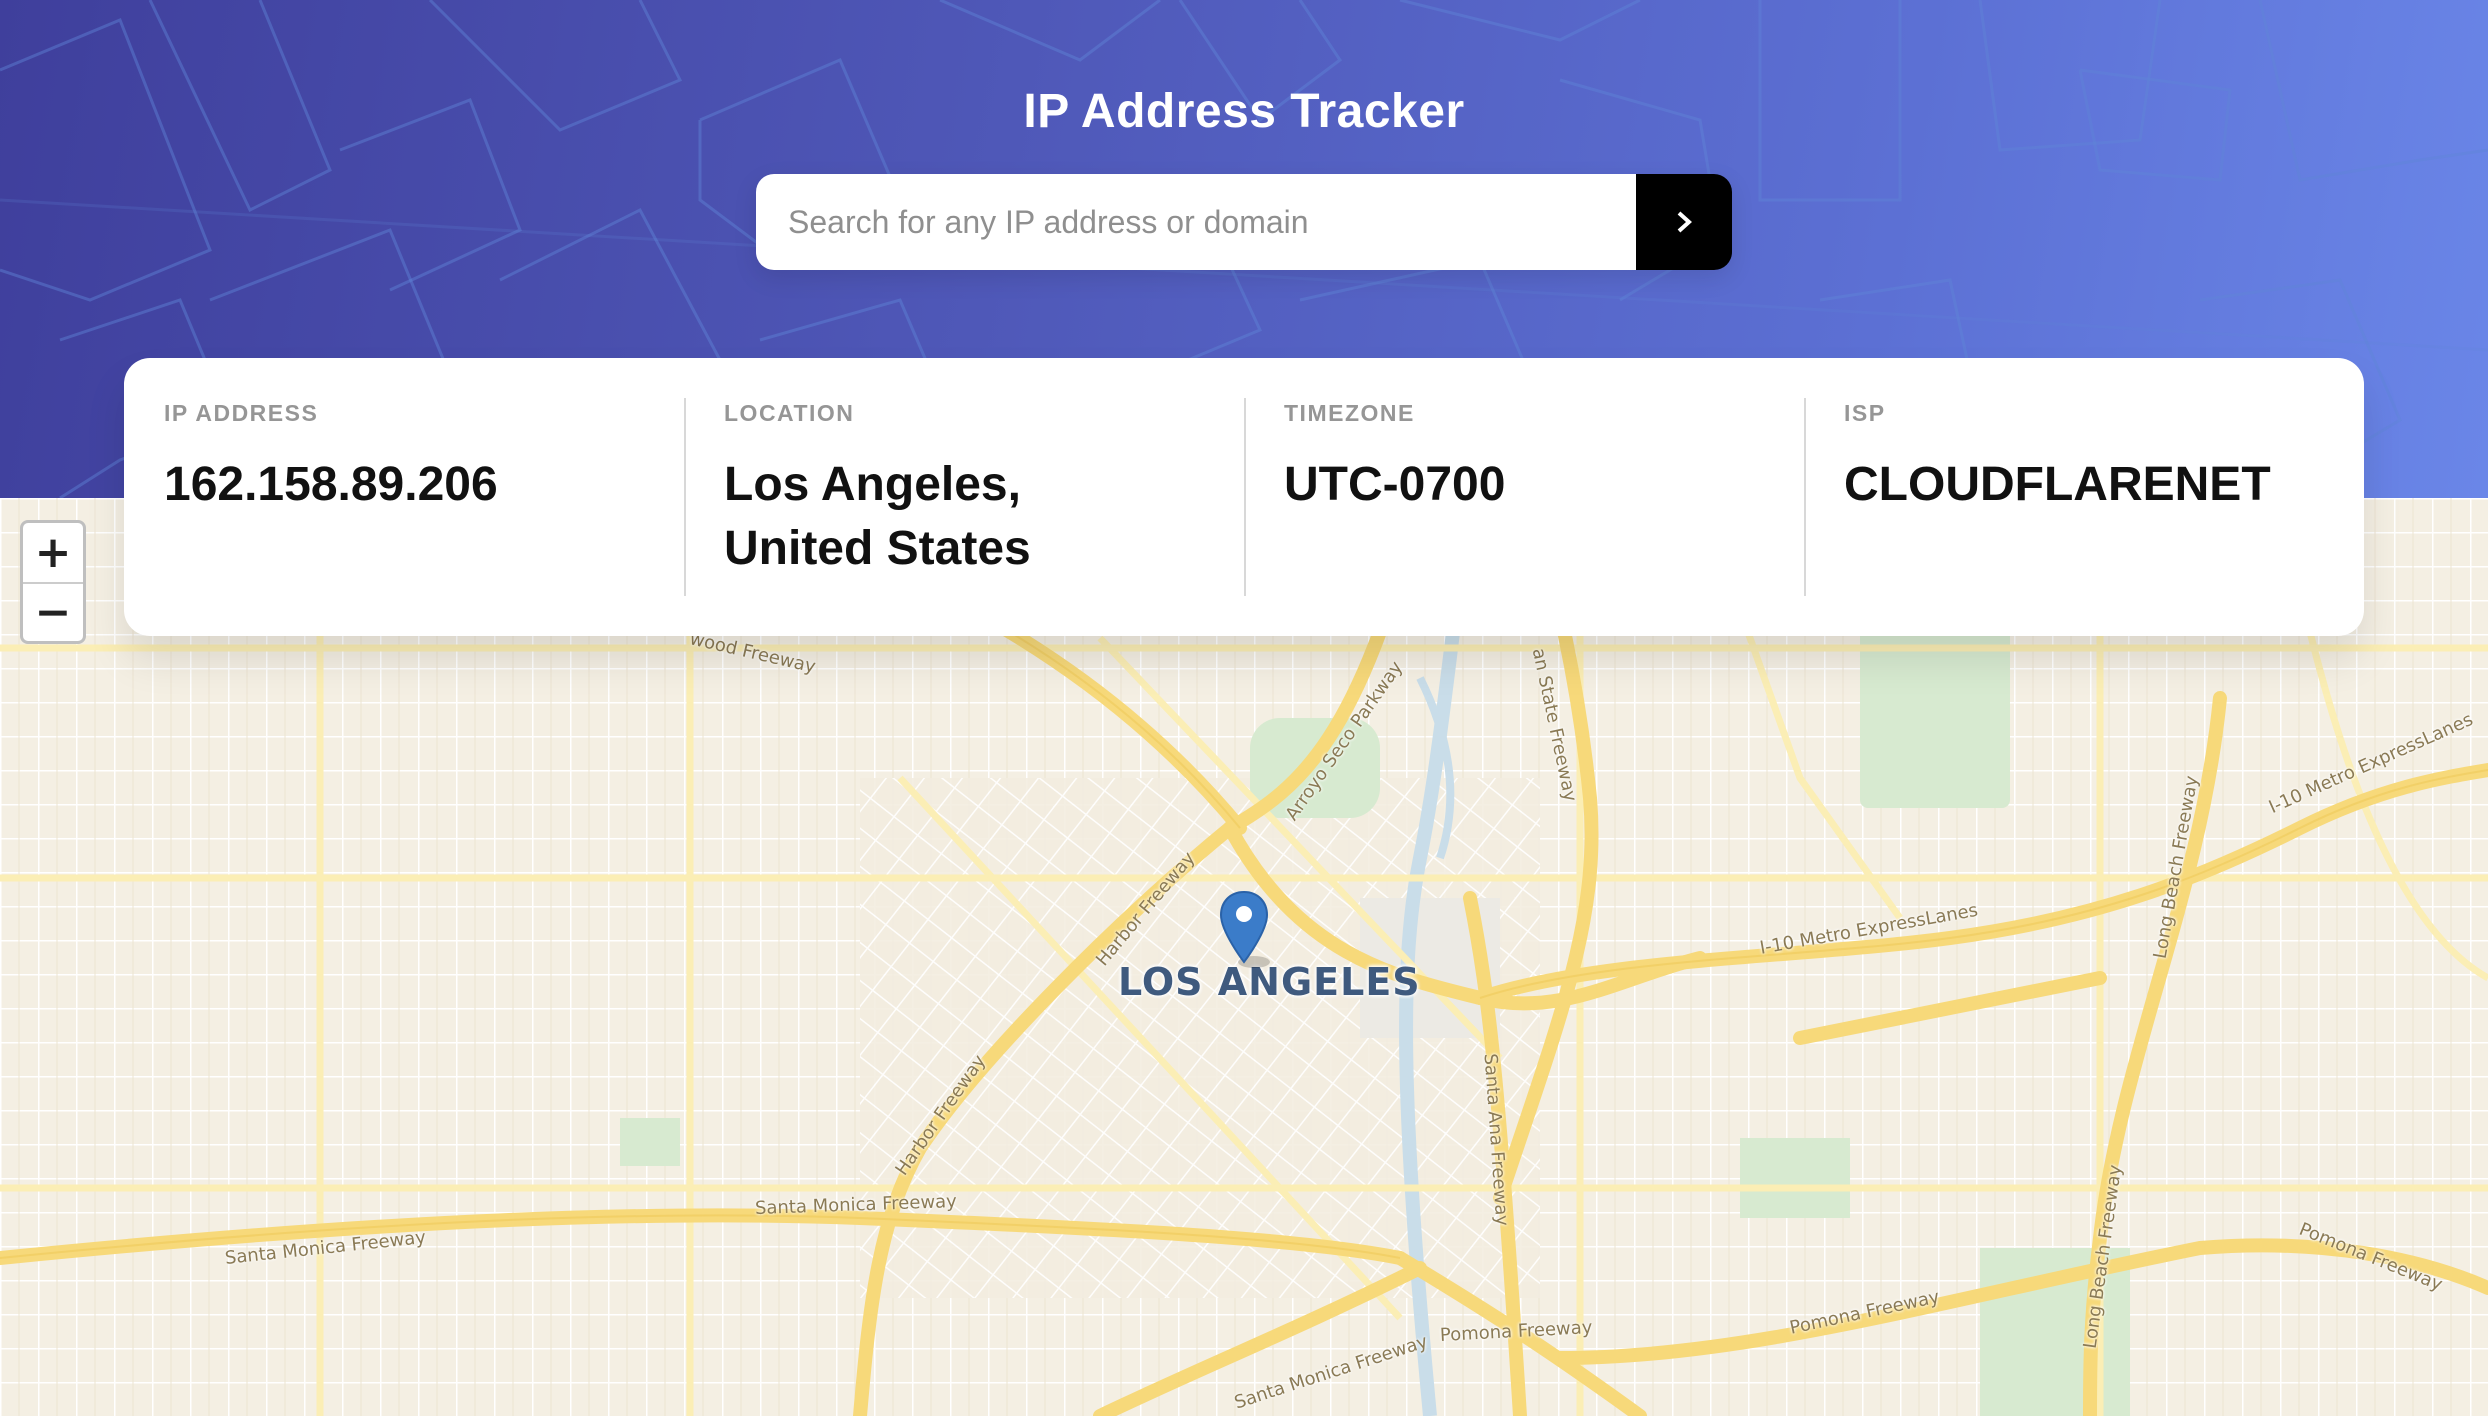 Image resolution: width=2488 pixels, height=1416 pixels. What do you see at coordinates (1244, 112) in the screenshot?
I see `page-title: IP Address Tracker` at bounding box center [1244, 112].